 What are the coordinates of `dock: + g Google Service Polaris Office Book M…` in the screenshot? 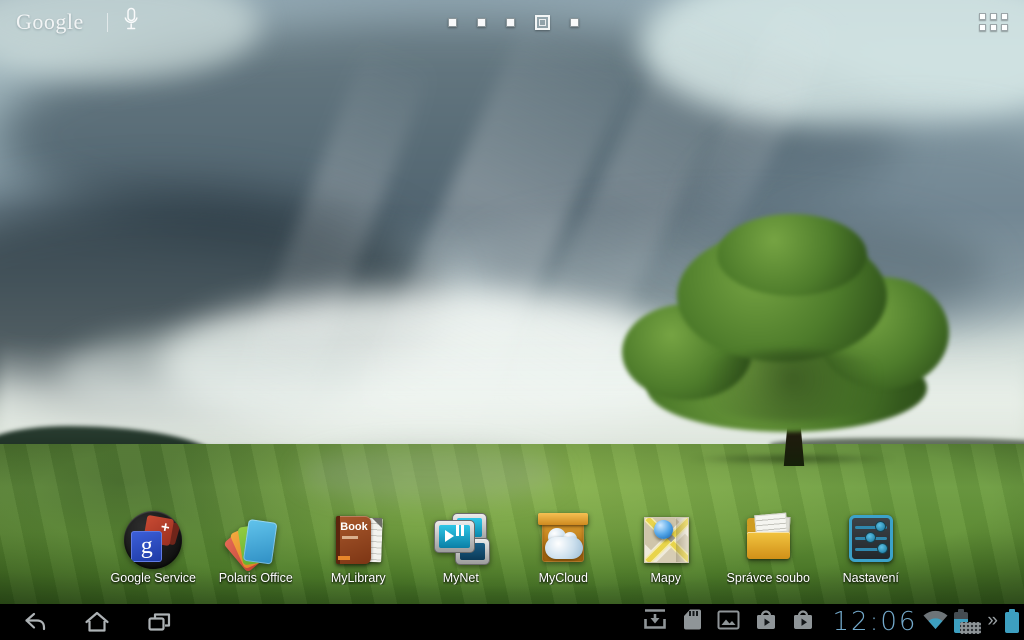 It's located at (512, 548).